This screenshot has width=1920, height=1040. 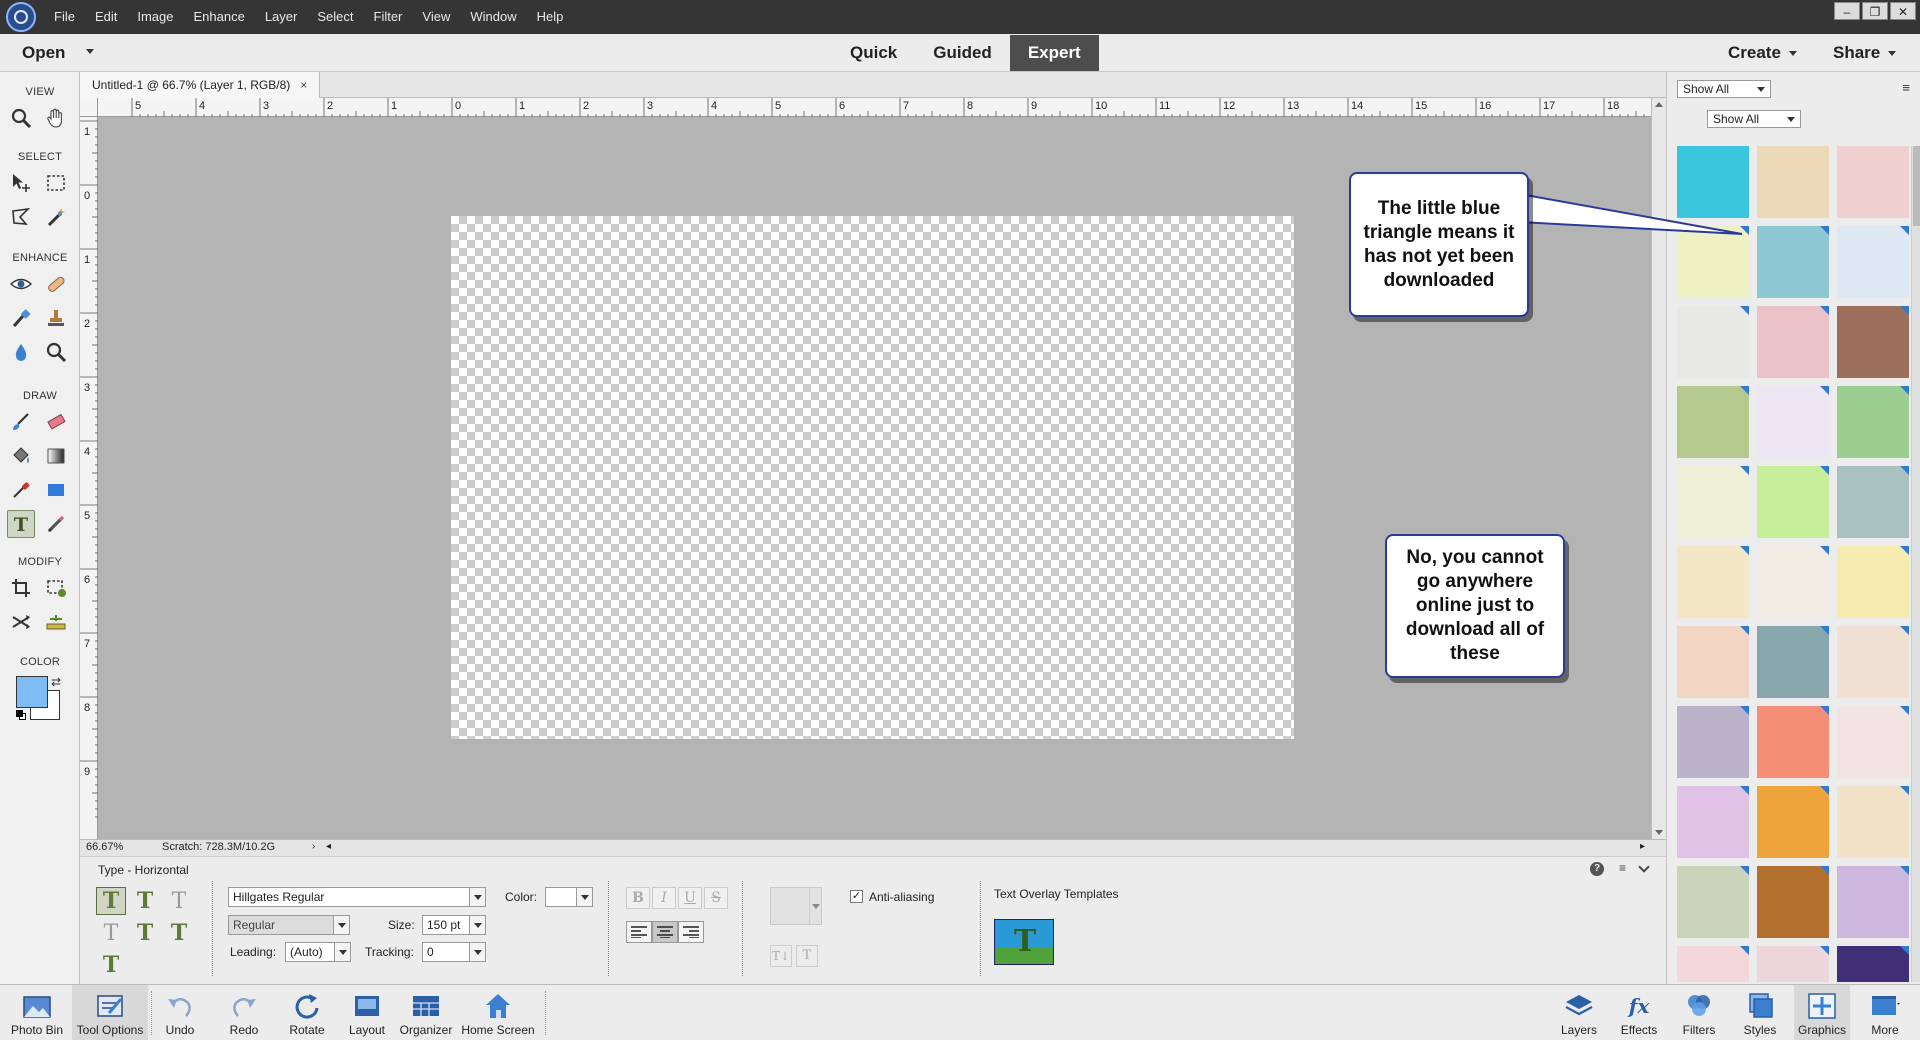 What do you see at coordinates (550, 17) in the screenshot?
I see `menu-help: Help` at bounding box center [550, 17].